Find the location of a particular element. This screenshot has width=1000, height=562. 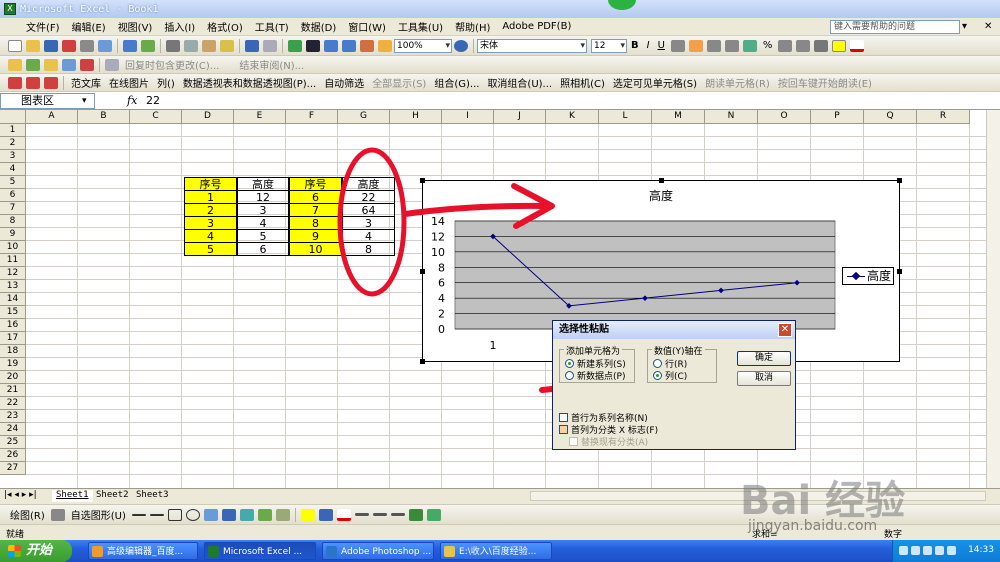

open-icon is located at coordinates (33, 45).